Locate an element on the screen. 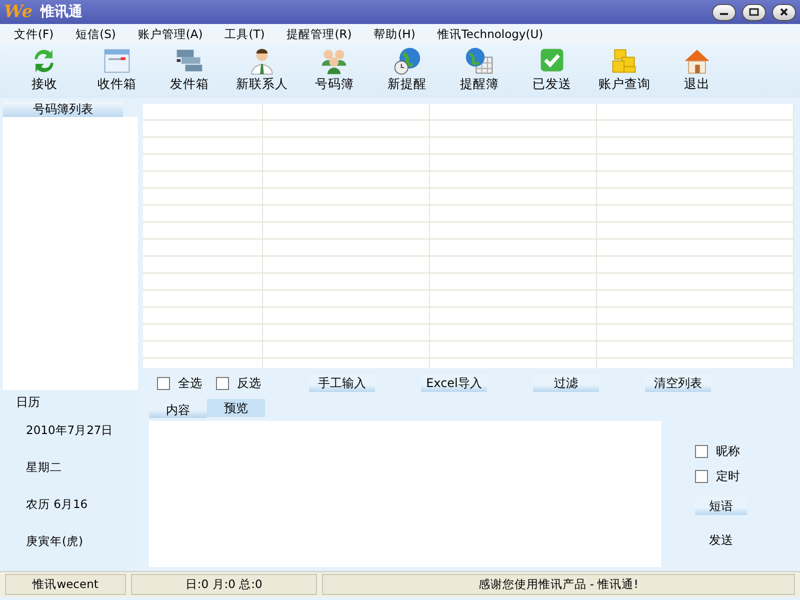 Image resolution: width=800 pixels, height=600 pixels. weekday-text: 星期二 is located at coordinates (44, 467).